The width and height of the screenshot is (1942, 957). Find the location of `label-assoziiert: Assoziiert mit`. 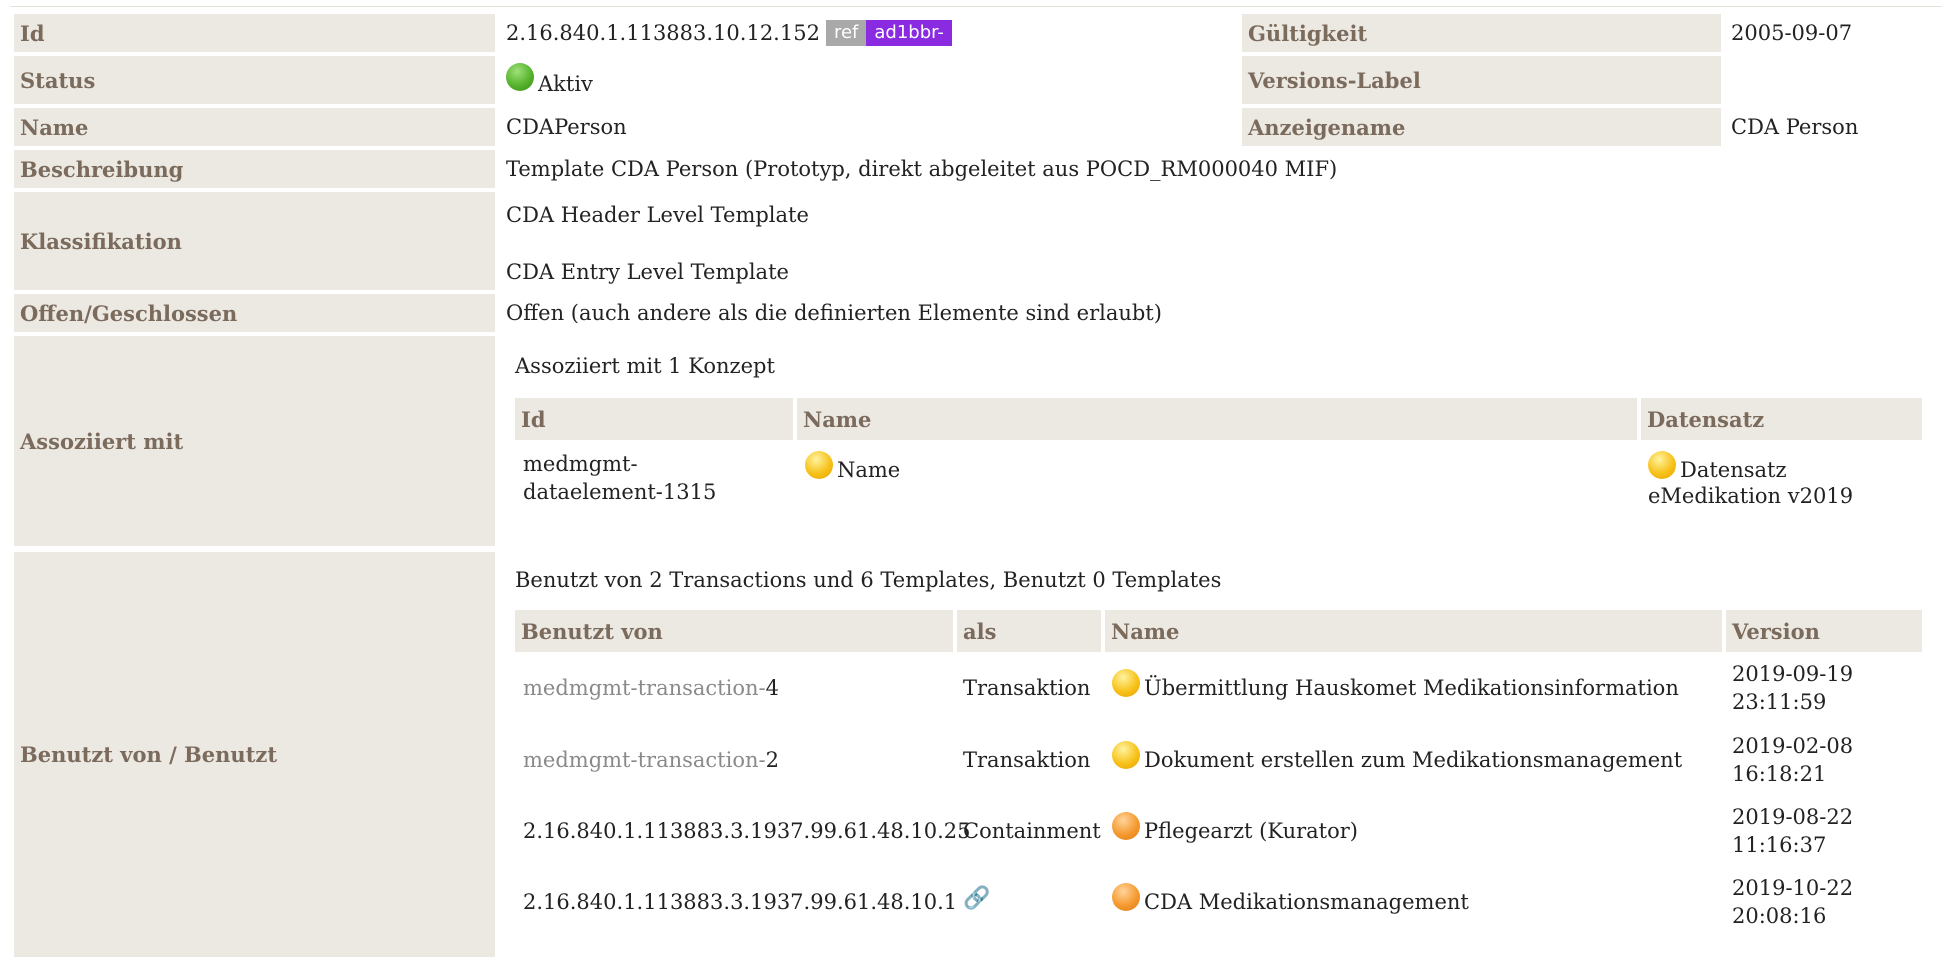

label-assoziiert: Assoziiert mit is located at coordinates (254, 441).